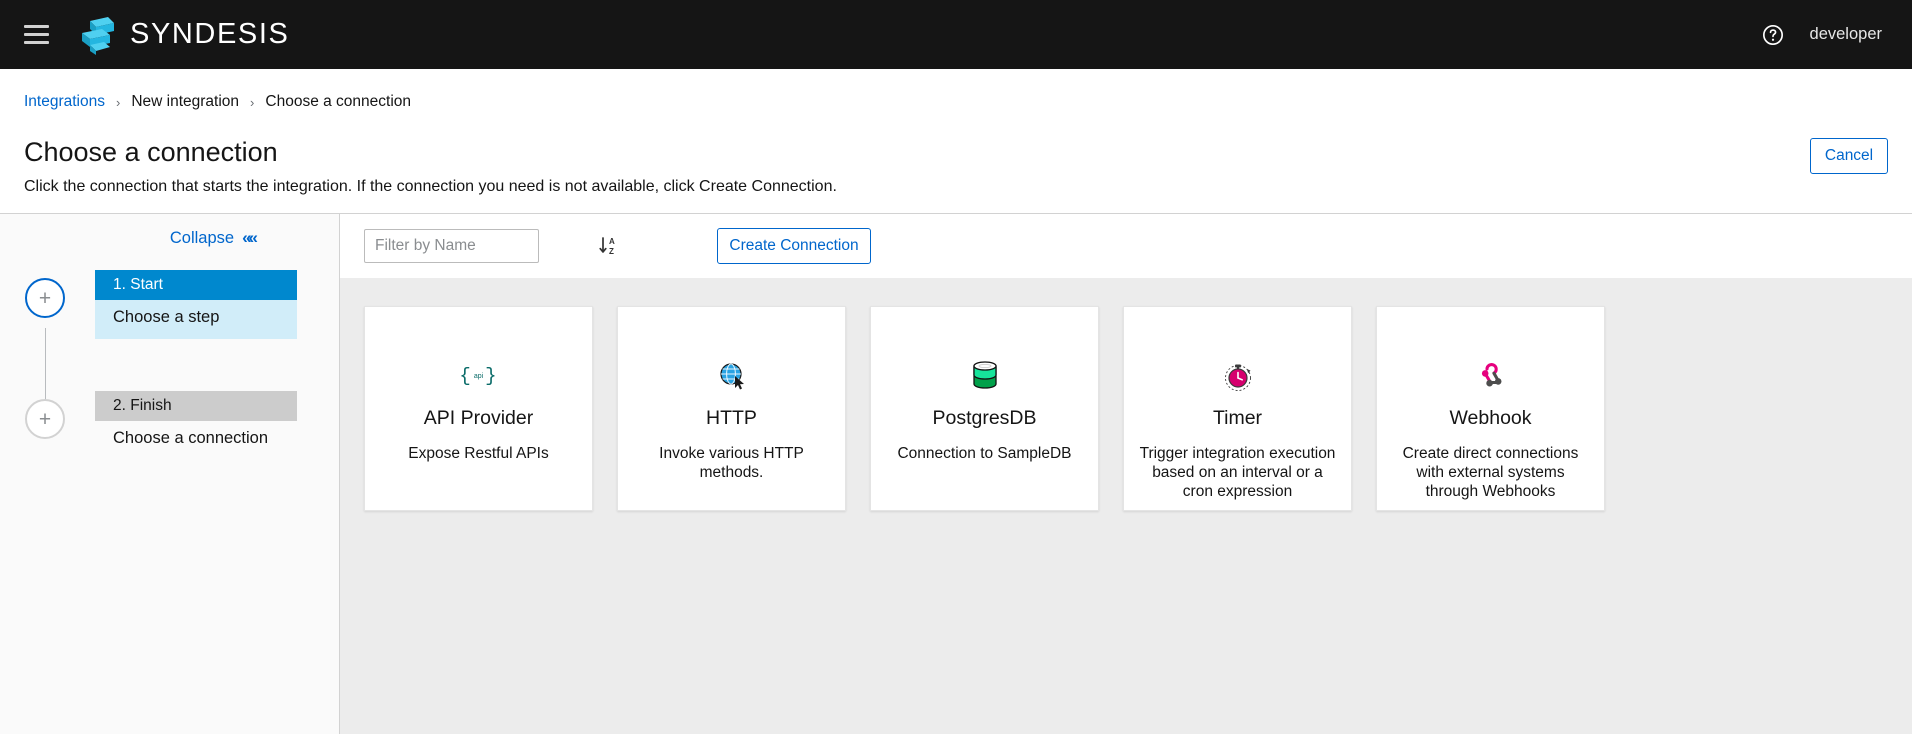 Image resolution: width=1912 pixels, height=735 pixels. I want to click on add-step-plus-icon-start: +, so click(45, 298).